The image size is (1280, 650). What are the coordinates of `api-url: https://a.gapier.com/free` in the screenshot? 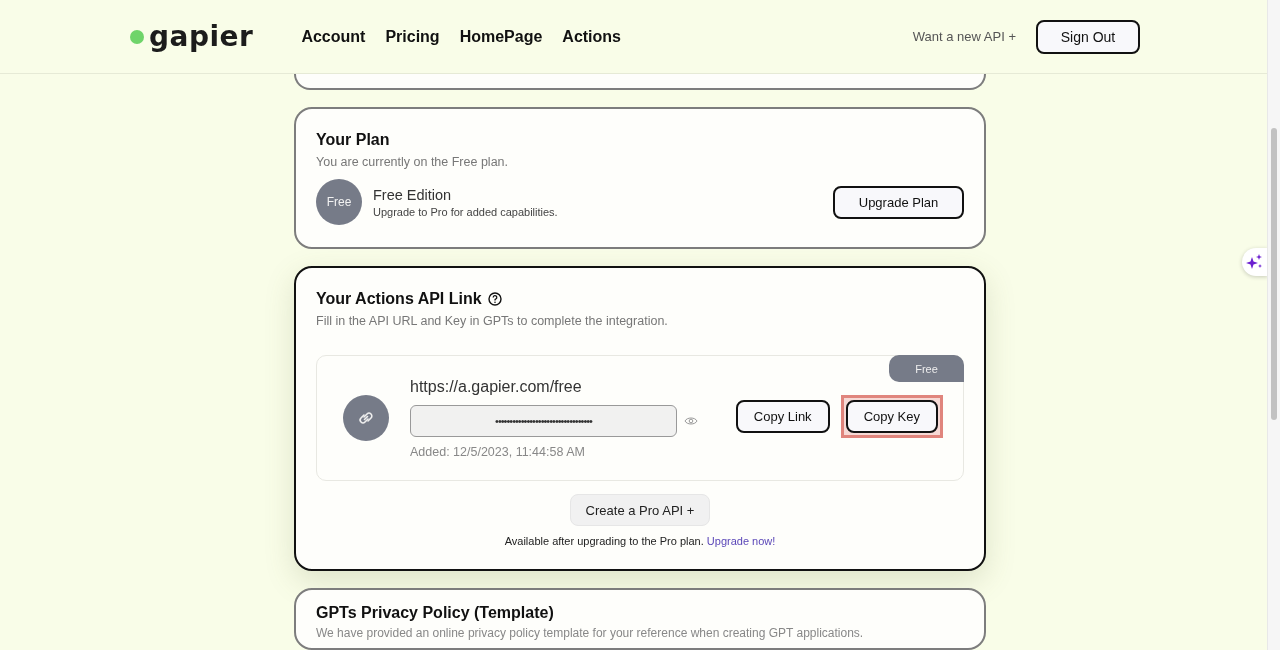 It's located at (496, 386).